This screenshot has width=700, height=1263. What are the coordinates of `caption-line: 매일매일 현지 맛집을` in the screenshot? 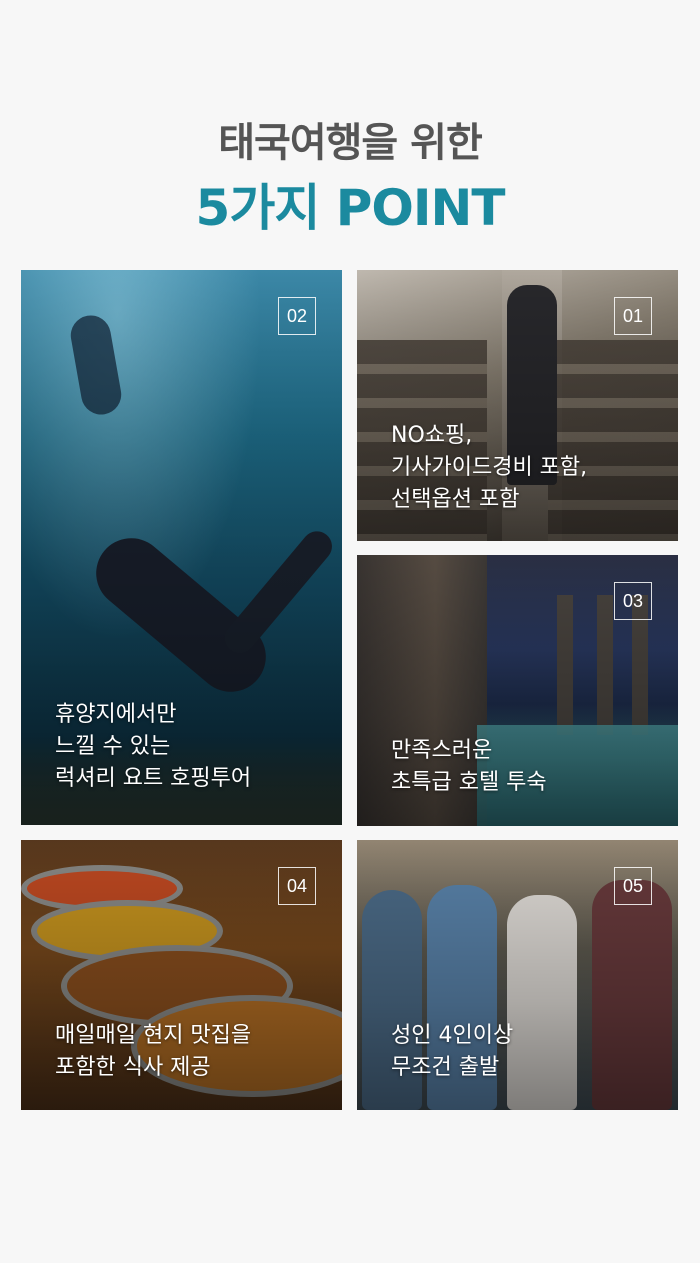 It's located at (153, 1035).